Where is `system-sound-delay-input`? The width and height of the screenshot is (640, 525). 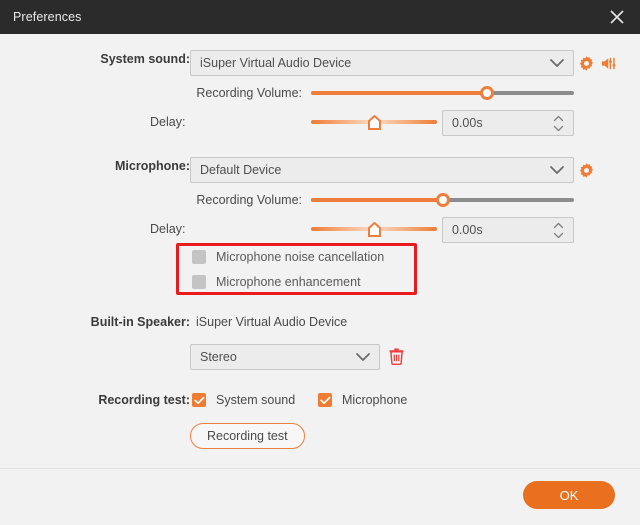
system-sound-delay-input is located at coordinates (493, 123).